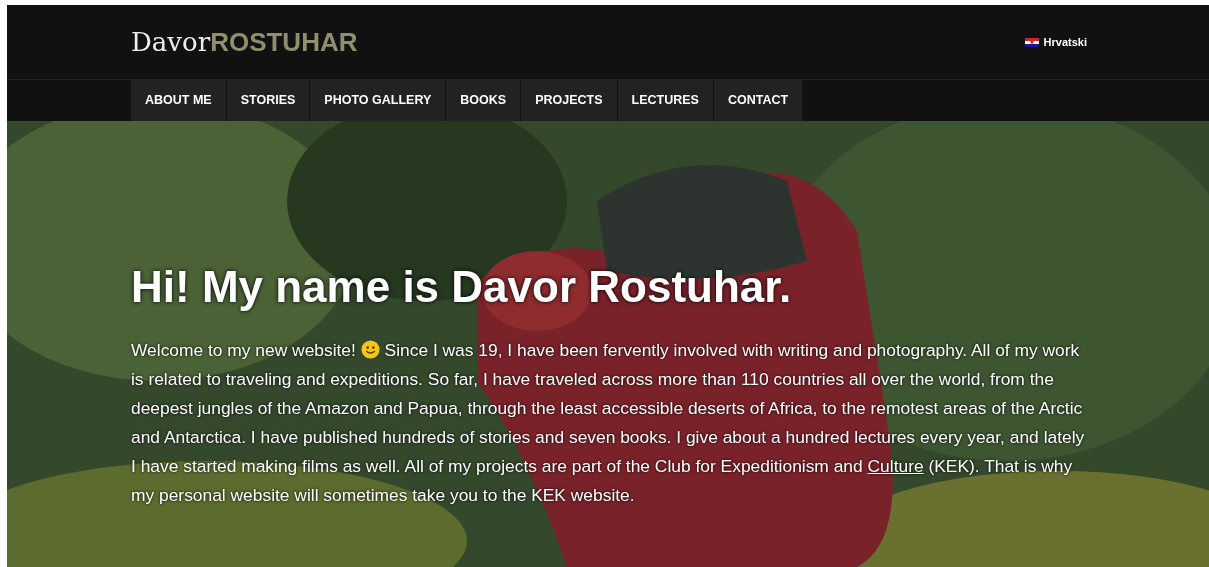 The width and height of the screenshot is (1209, 567). I want to click on culture-link: Culture, so click(895, 465).